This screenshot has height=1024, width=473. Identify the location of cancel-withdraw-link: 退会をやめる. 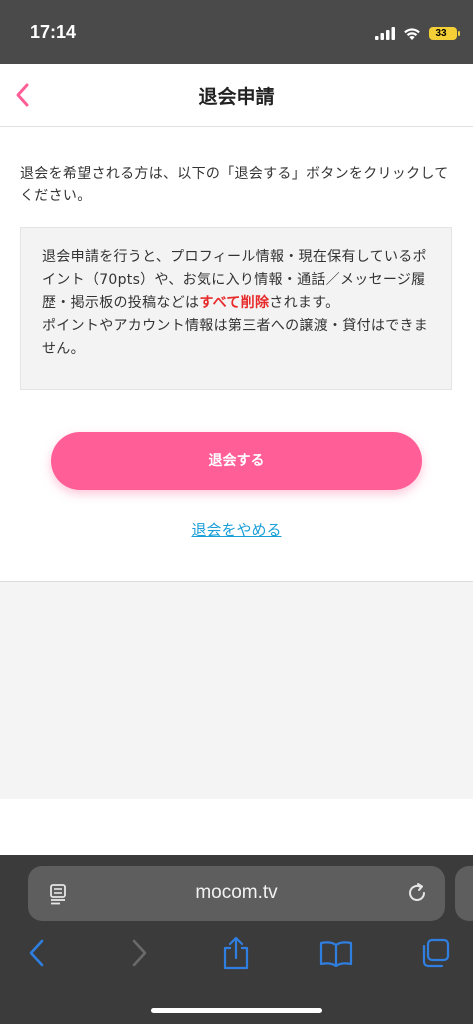
(236, 529).